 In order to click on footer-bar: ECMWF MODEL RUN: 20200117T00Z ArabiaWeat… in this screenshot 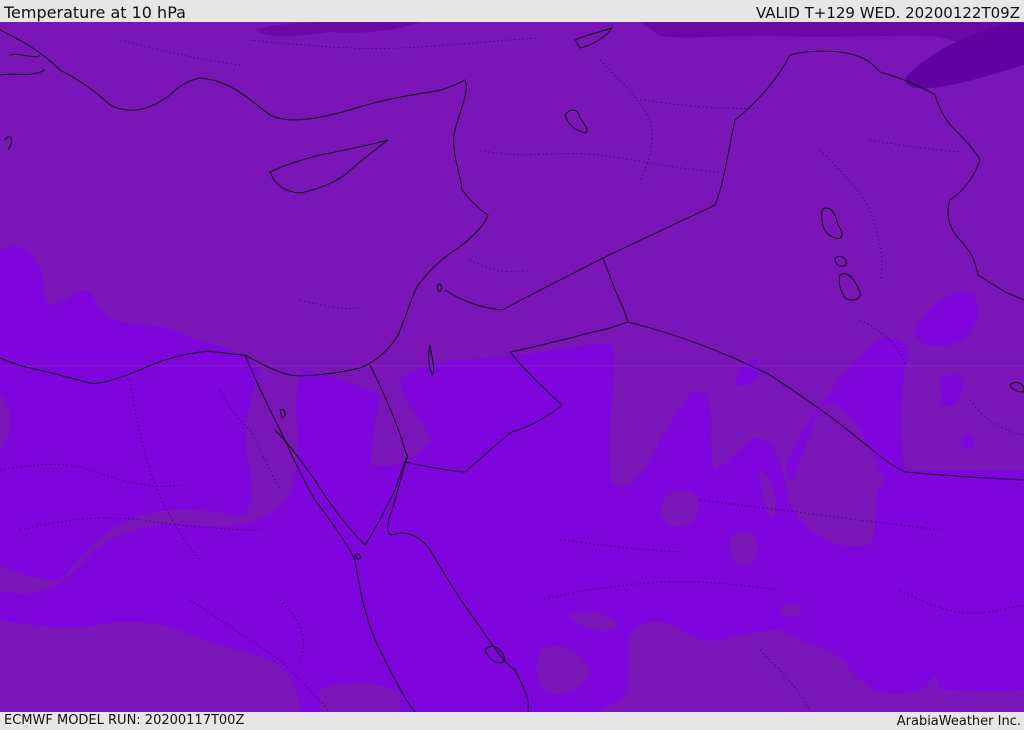, I will do `click(512, 720)`.